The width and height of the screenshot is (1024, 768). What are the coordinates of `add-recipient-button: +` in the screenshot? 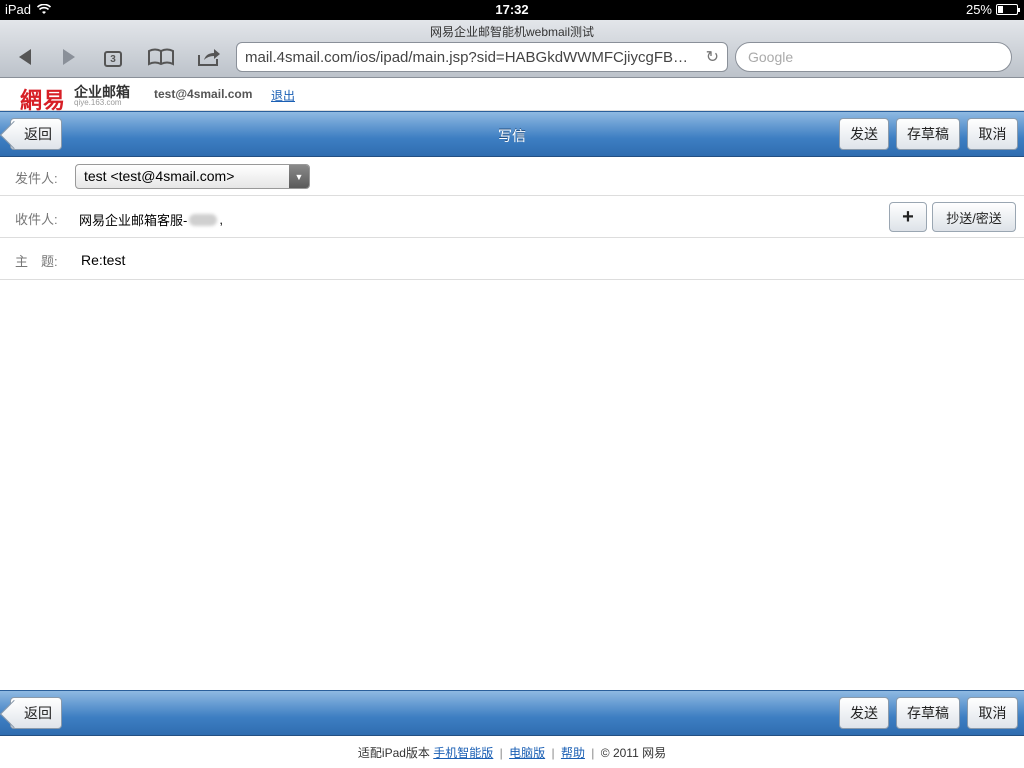 It's located at (908, 217).